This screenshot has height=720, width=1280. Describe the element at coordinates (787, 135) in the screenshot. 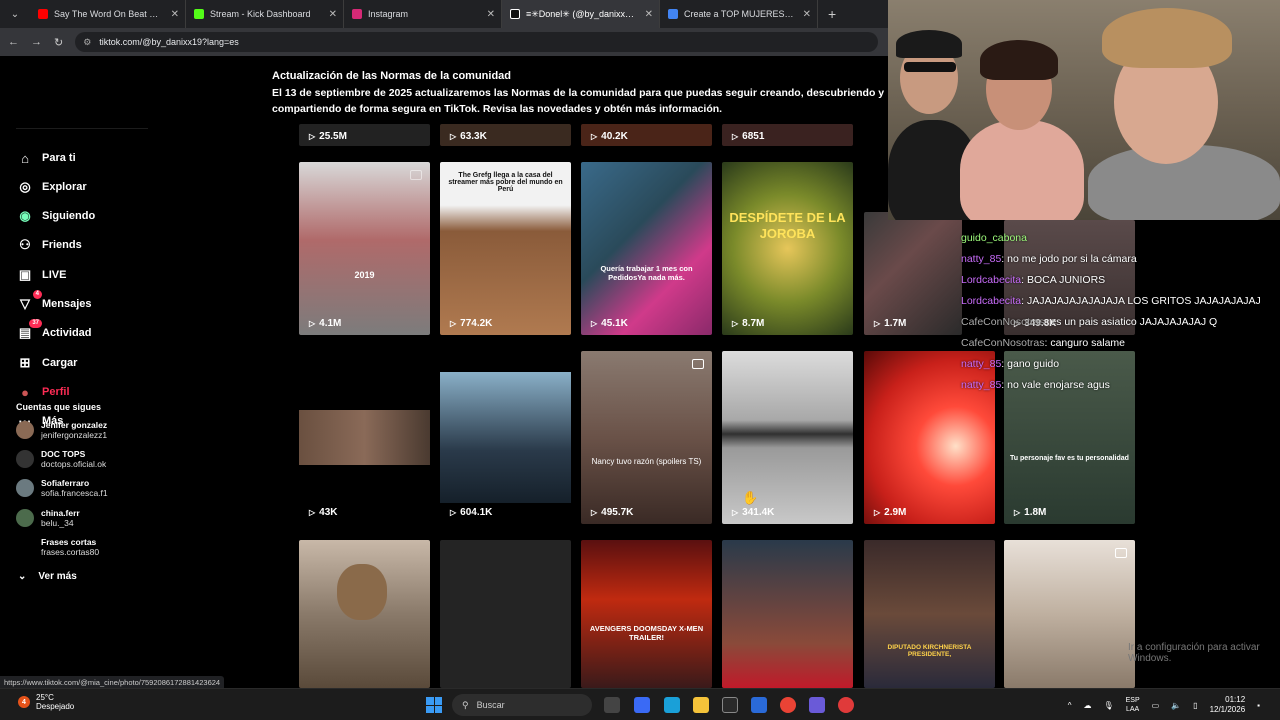

I see `video-thumb: ▷ 6851` at that location.